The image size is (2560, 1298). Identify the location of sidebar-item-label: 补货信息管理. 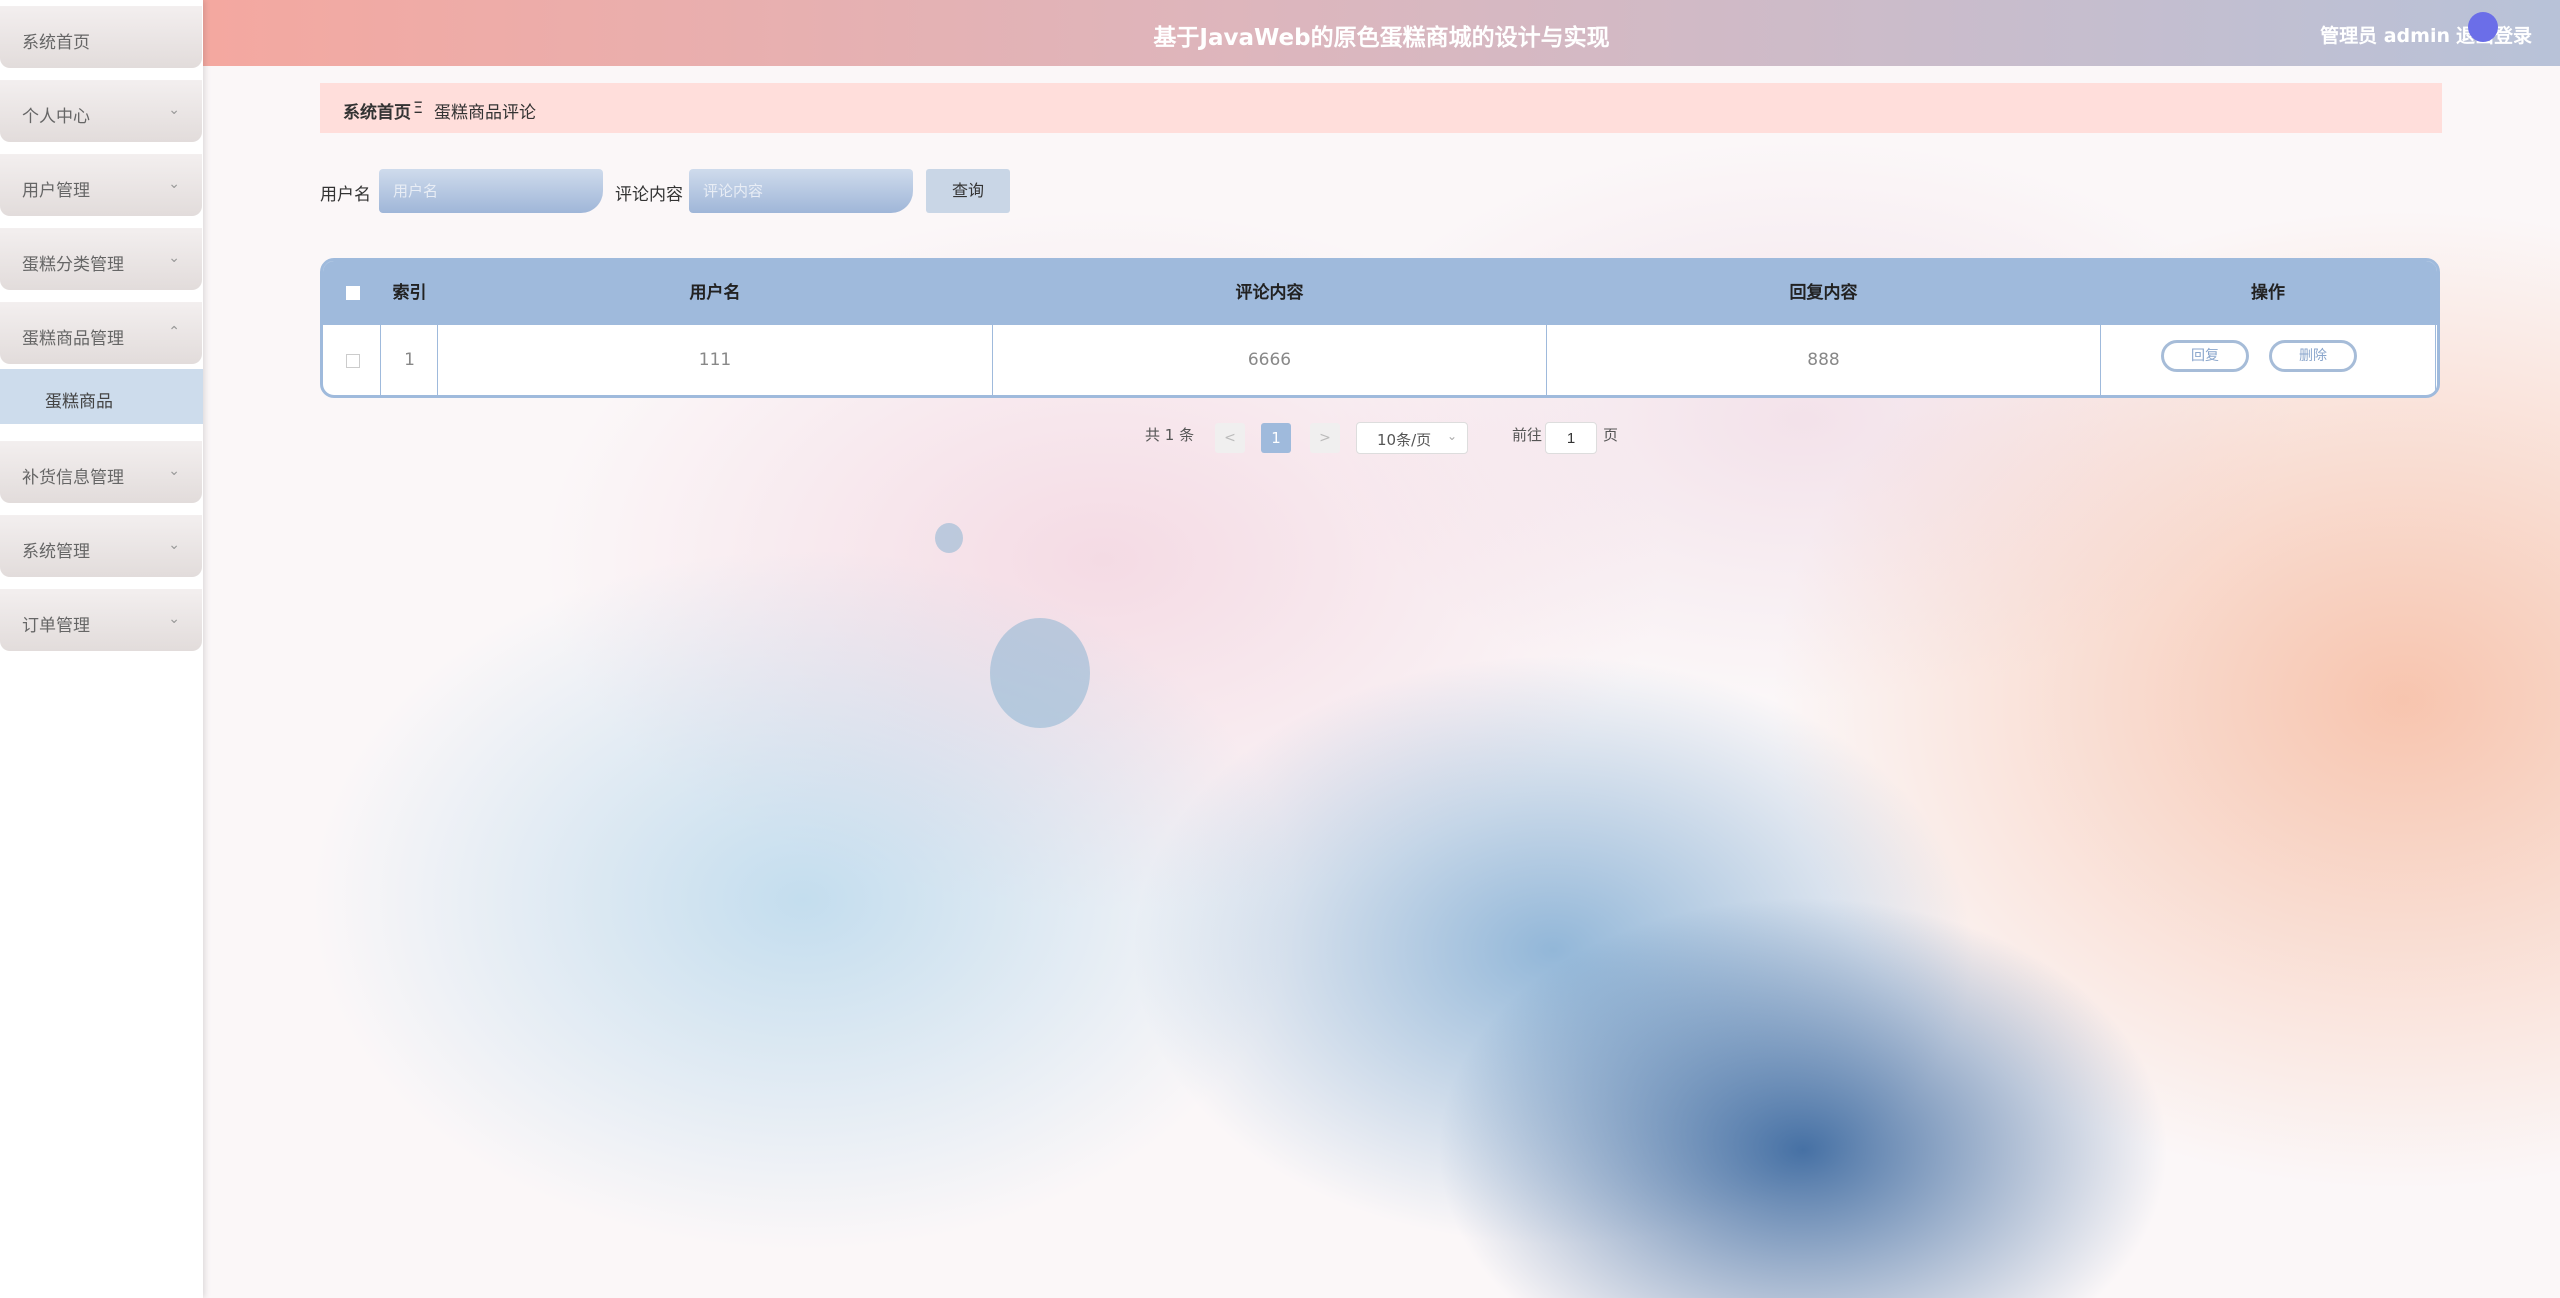
(73, 478).